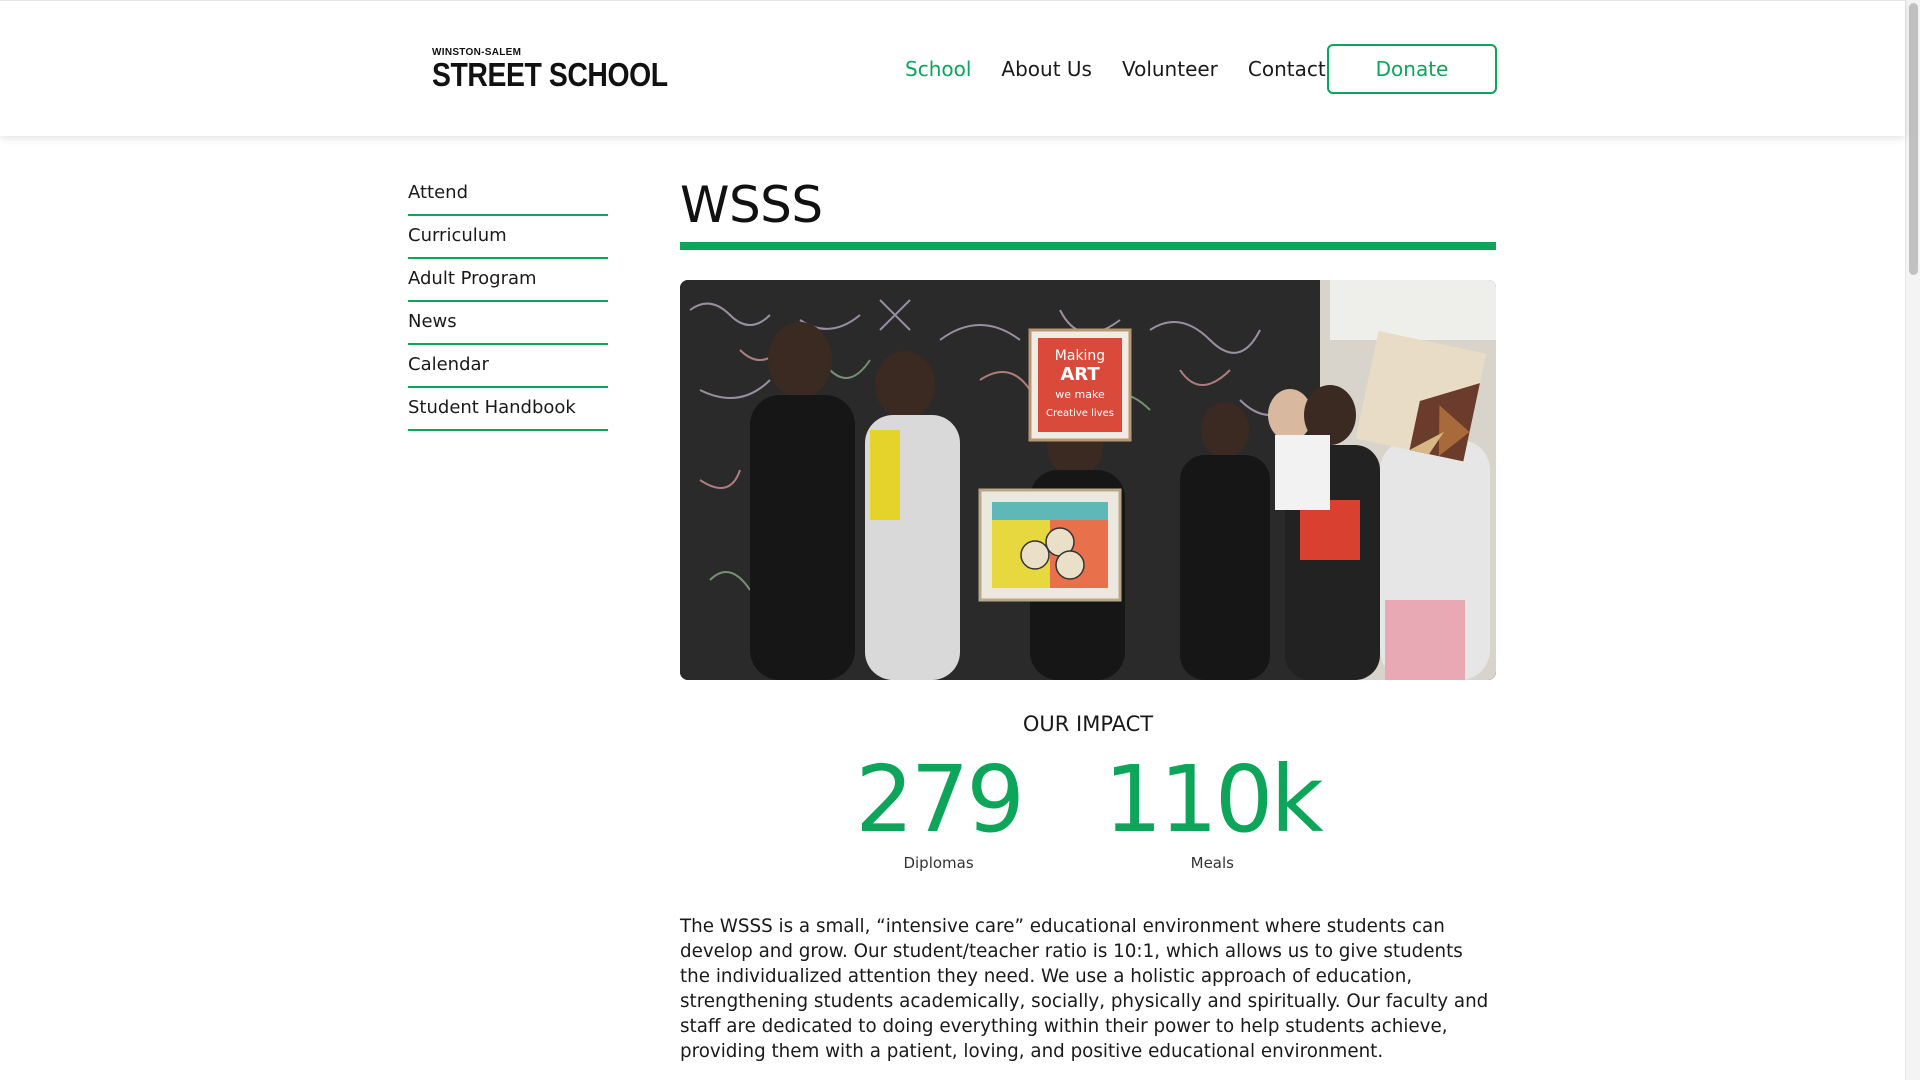 The height and width of the screenshot is (1082, 1920). I want to click on sign-line-2: ART, so click(1080, 374).